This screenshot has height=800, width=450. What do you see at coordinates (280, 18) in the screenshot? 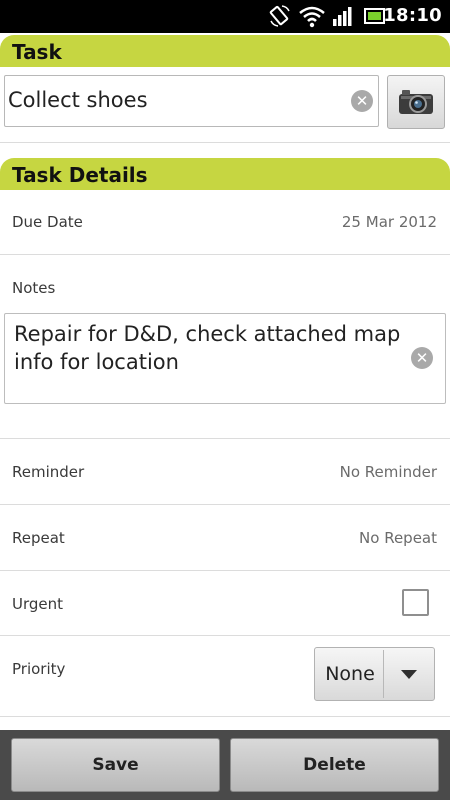
I see `screen-rotation-icon` at bounding box center [280, 18].